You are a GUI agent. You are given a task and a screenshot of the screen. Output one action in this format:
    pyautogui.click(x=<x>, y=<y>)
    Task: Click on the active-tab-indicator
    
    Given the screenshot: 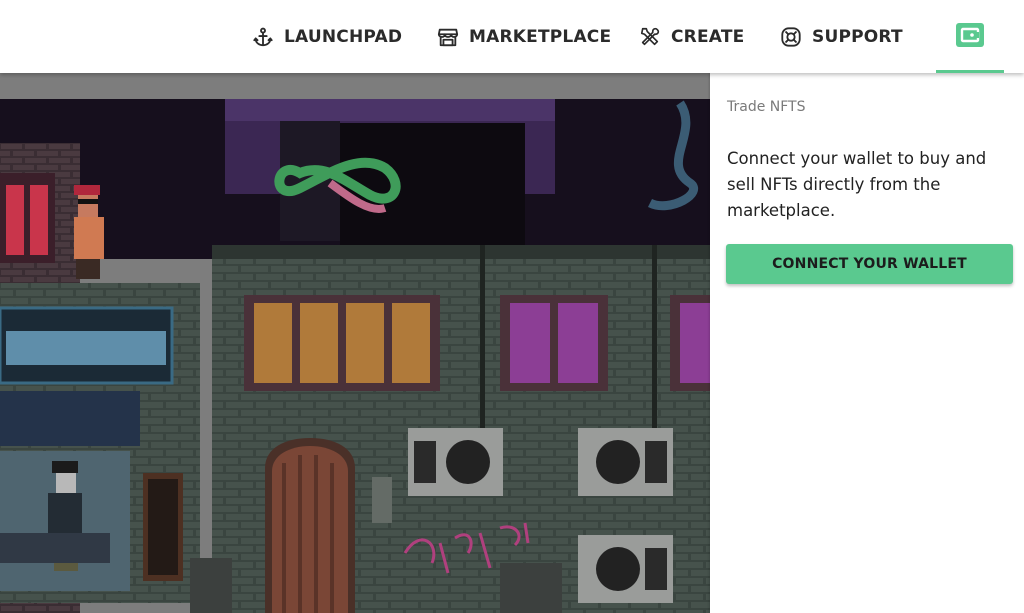 What is the action you would take?
    pyautogui.click(x=970, y=71)
    